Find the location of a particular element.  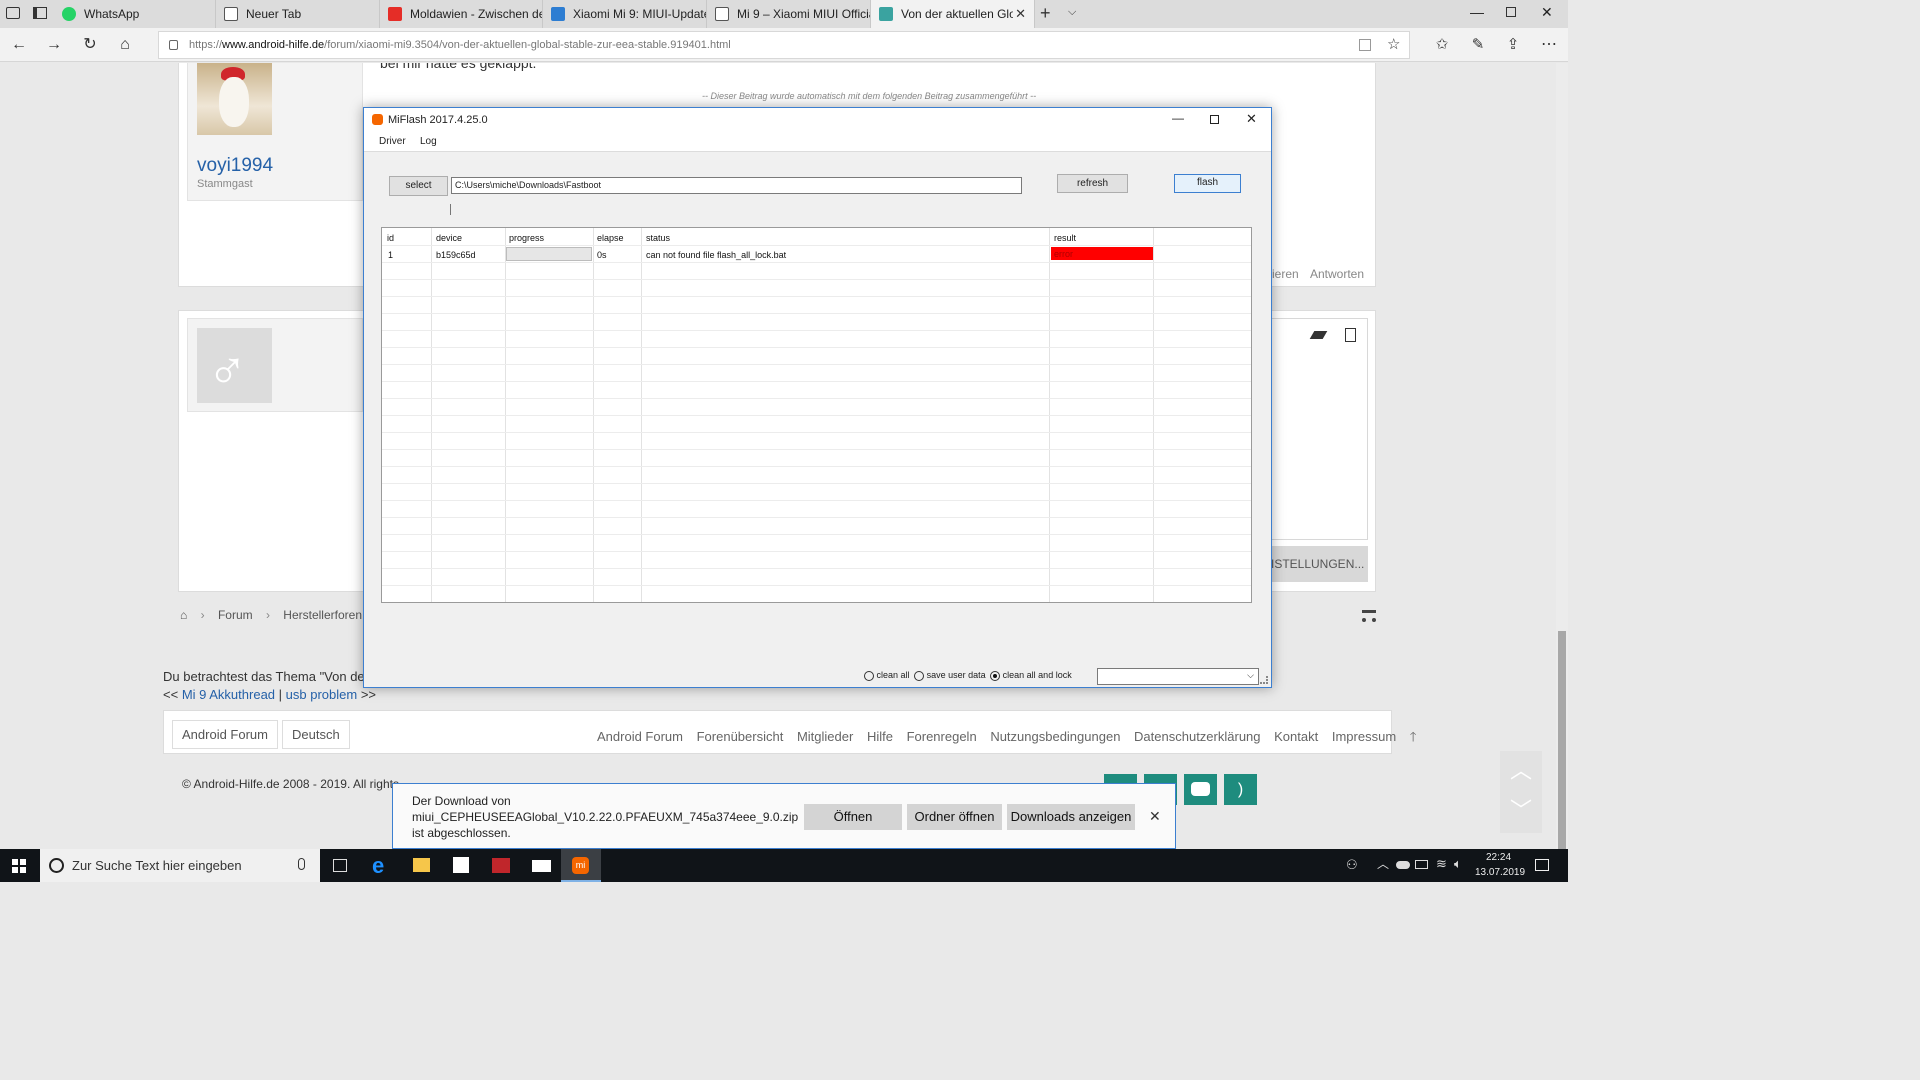

open-folder-button: Ordner öffnen is located at coordinates (954, 817).